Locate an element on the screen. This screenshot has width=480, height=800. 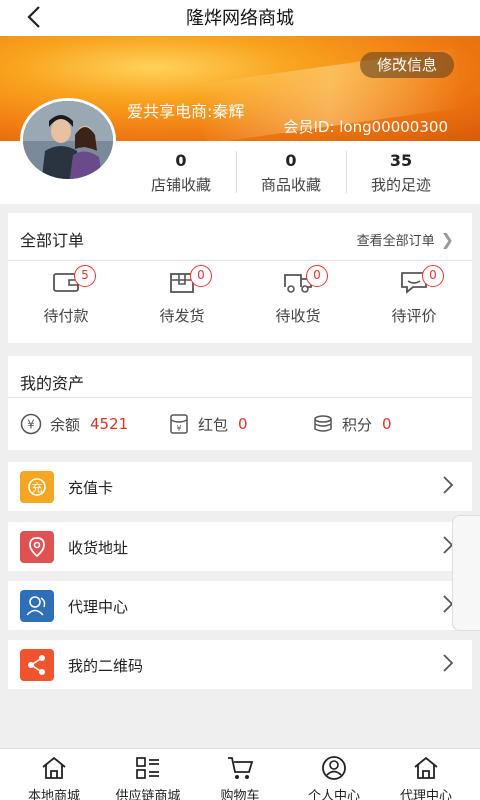
menu-label: 代理中心 is located at coordinates (98, 607).